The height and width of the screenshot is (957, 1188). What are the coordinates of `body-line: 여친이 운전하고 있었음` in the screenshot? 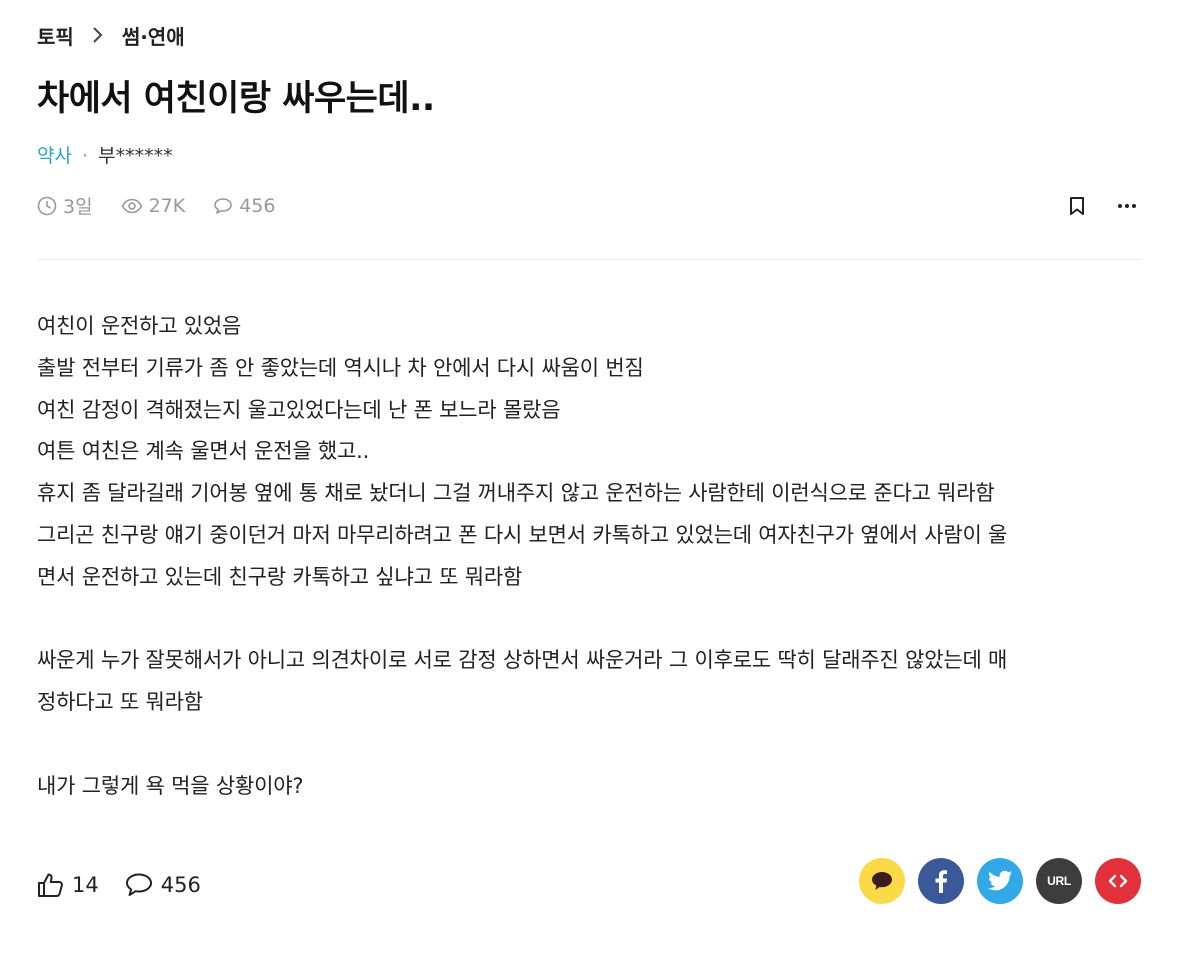 It's located at (139, 326).